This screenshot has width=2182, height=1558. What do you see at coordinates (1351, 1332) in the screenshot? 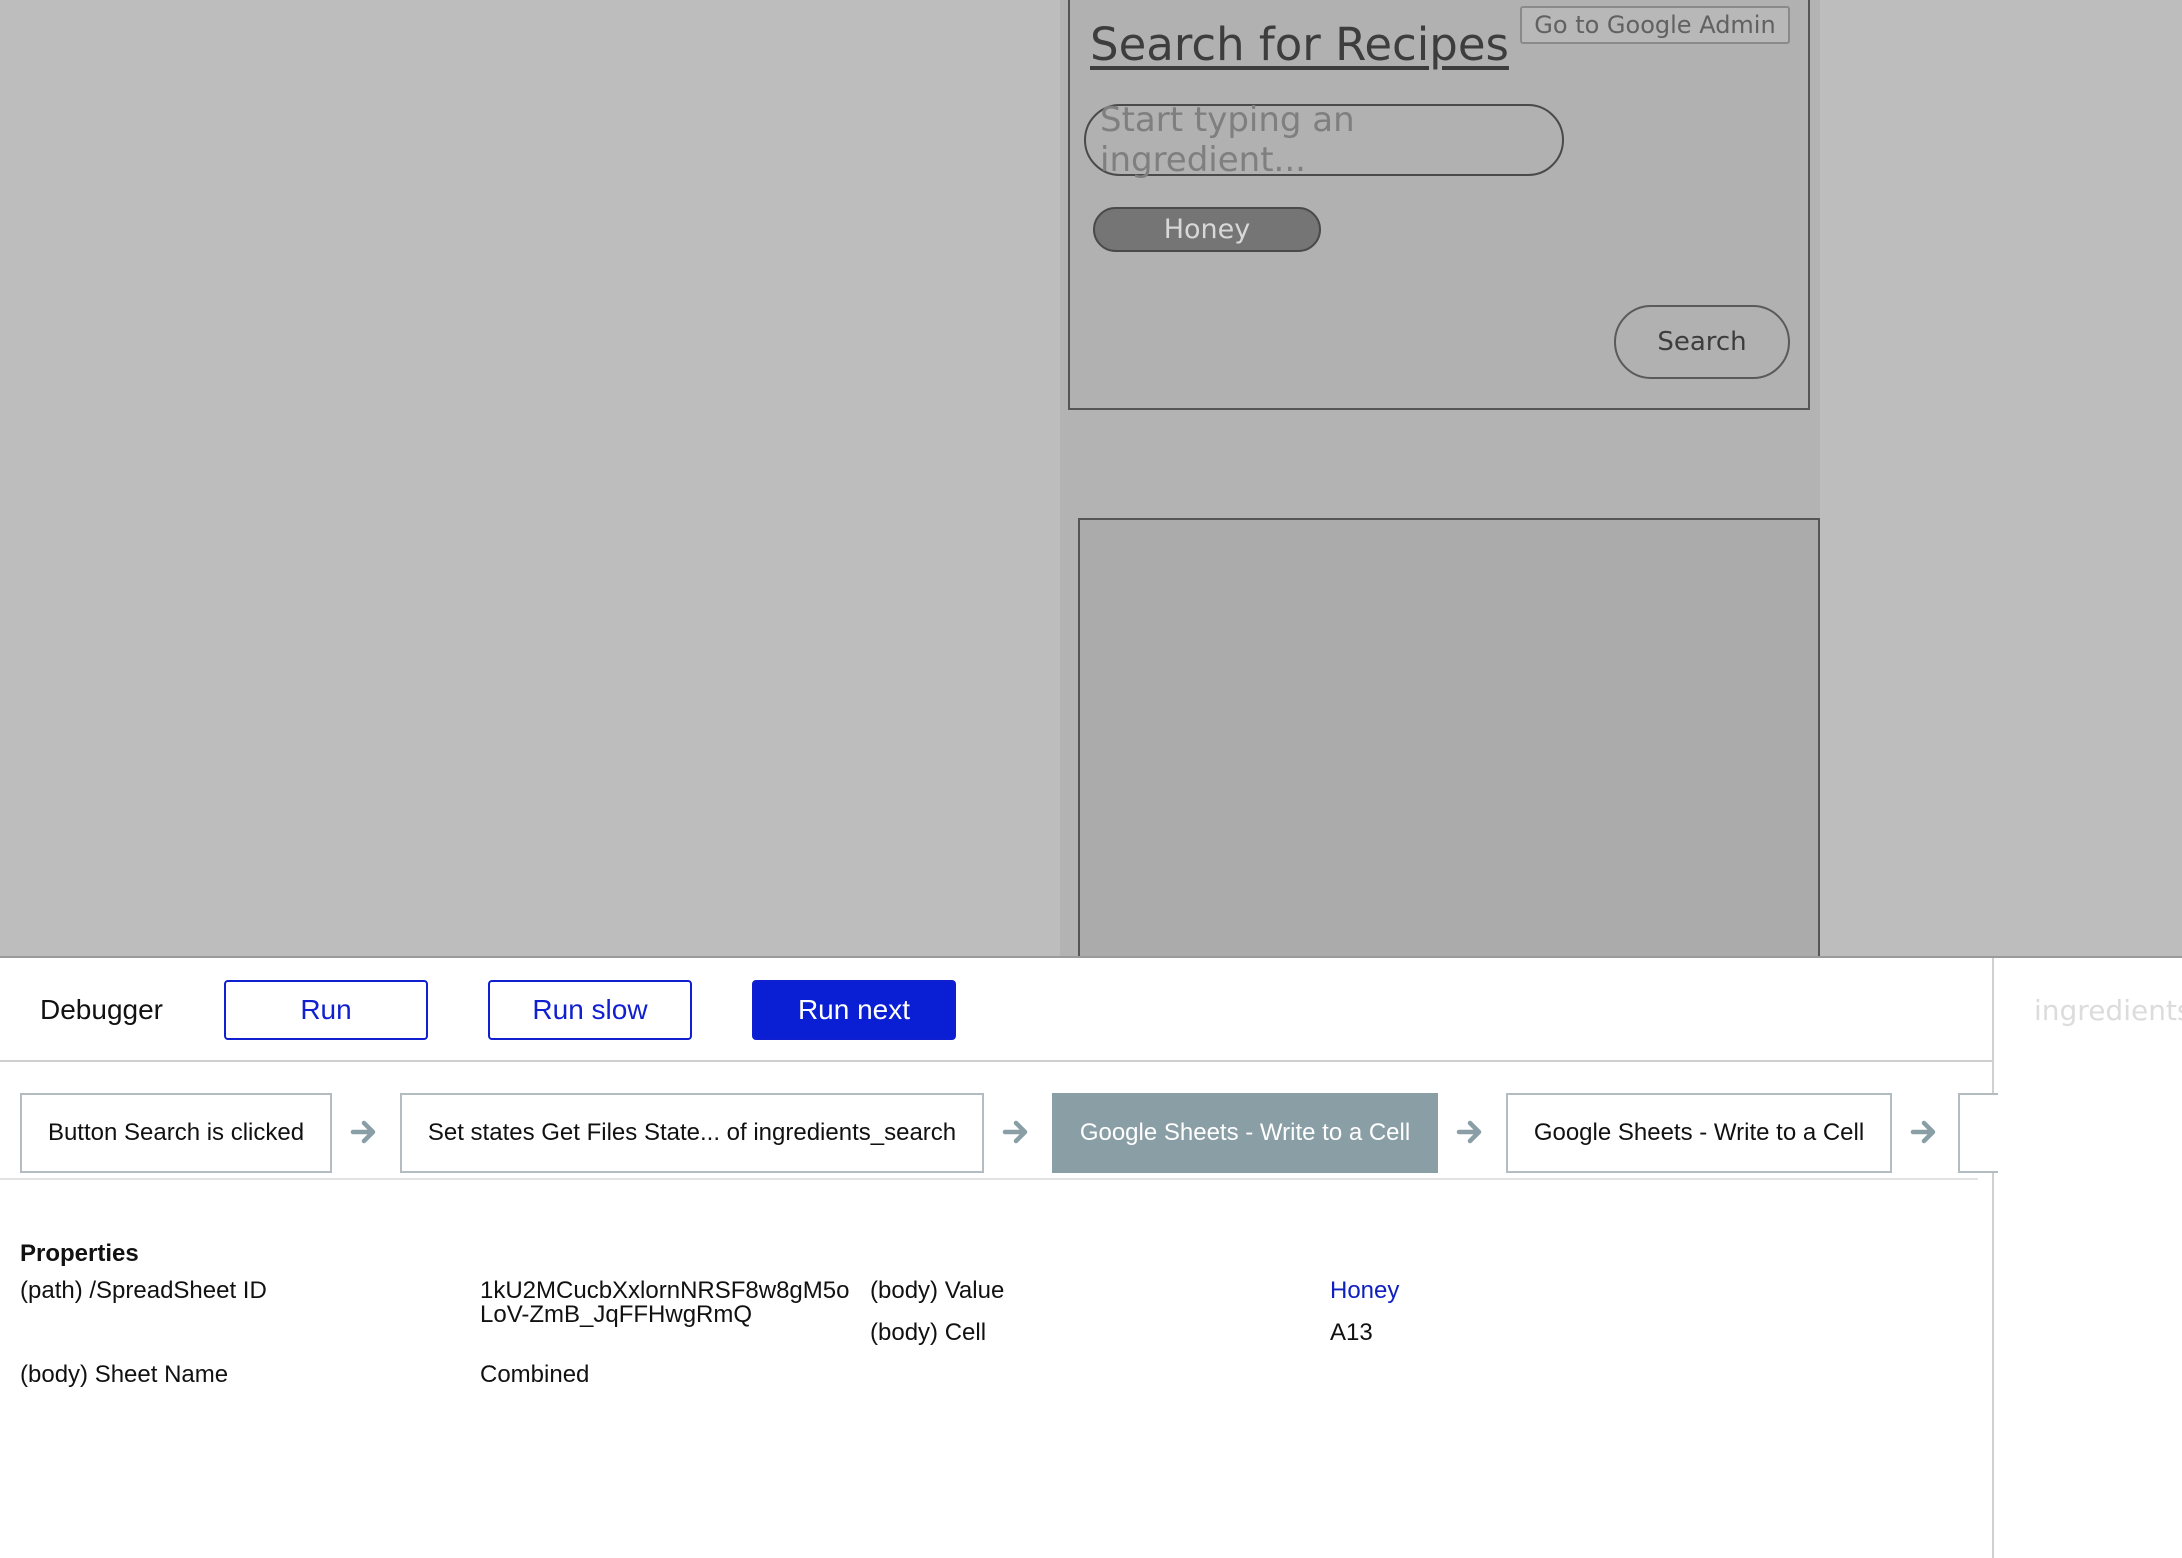
I see `property-value: A13` at bounding box center [1351, 1332].